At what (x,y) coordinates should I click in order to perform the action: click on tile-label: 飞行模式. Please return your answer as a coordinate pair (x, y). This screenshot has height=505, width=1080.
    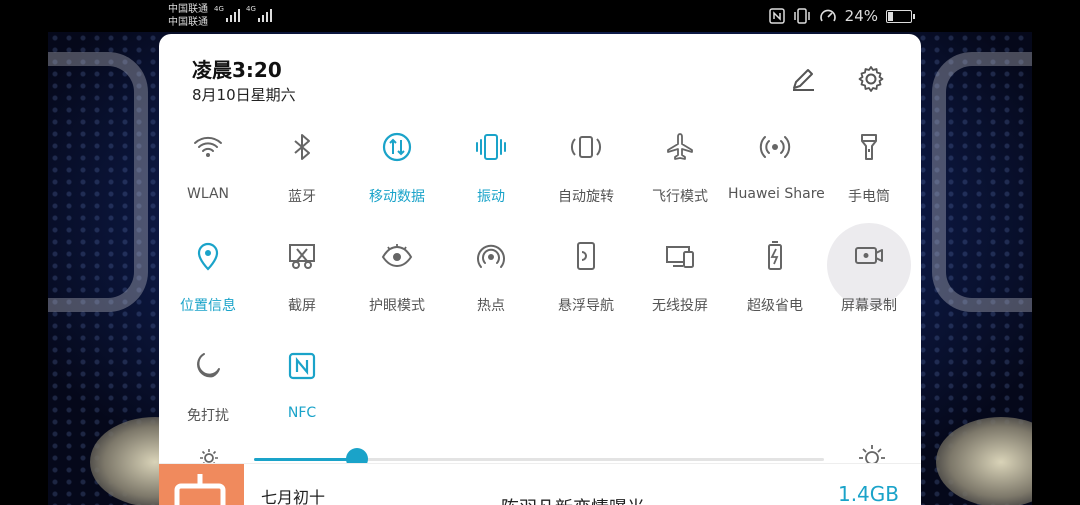
    Looking at the image, I should click on (680, 197).